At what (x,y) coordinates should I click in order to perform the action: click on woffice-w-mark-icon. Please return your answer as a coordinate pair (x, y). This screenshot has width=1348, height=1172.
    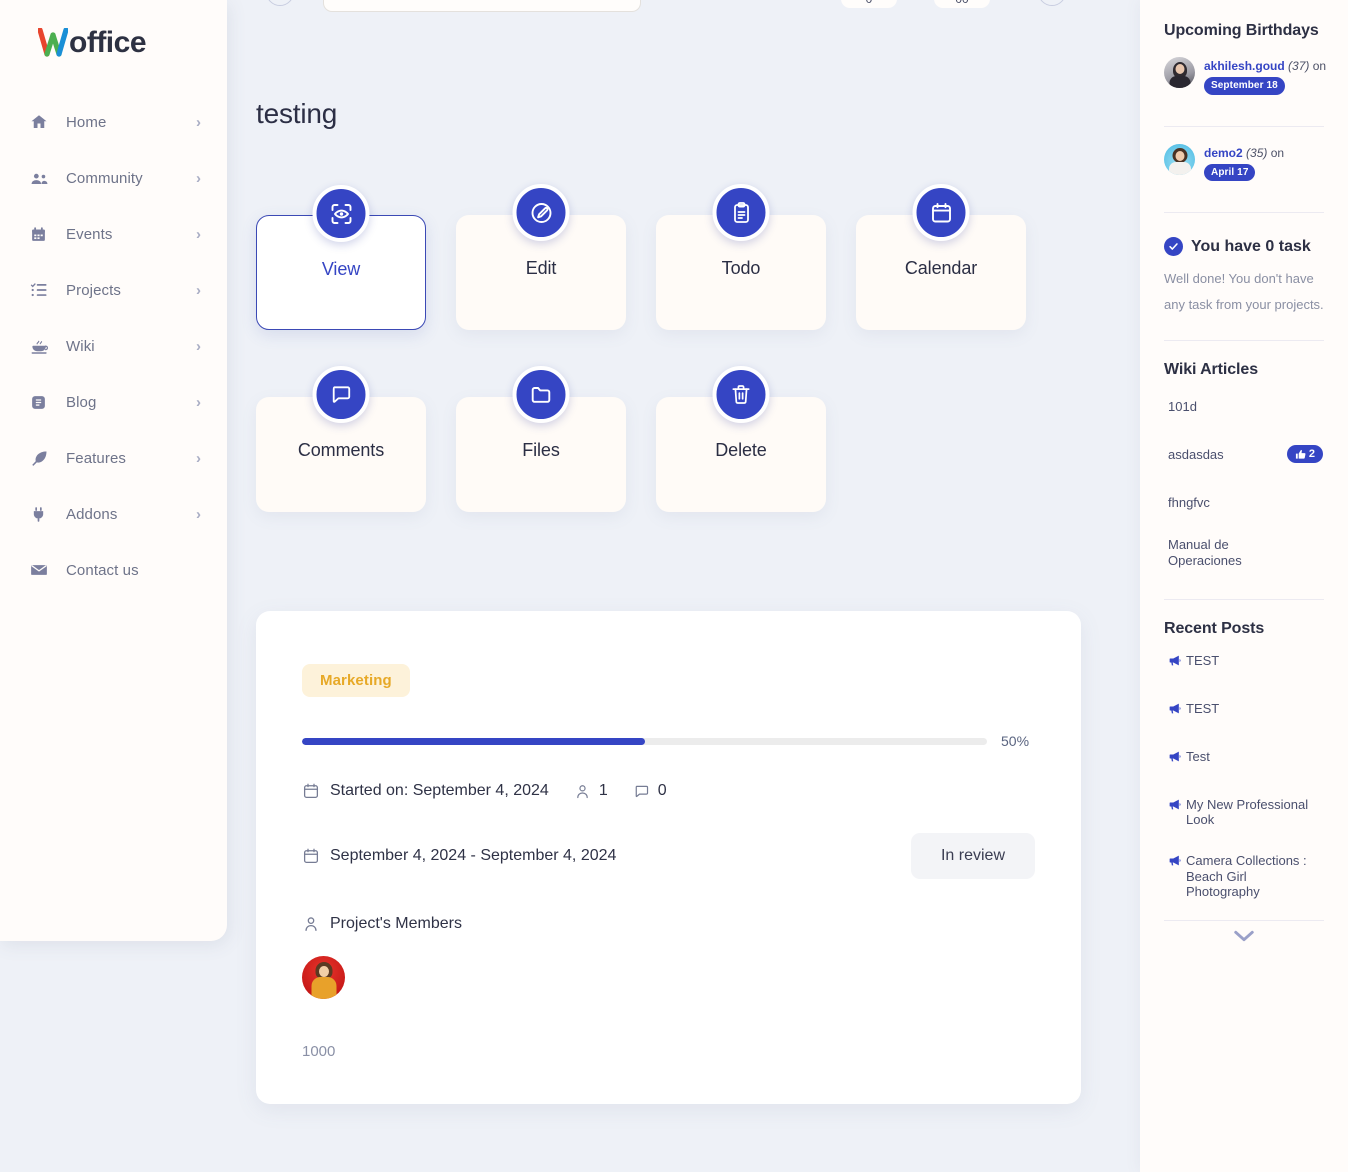
    Looking at the image, I should click on (53, 43).